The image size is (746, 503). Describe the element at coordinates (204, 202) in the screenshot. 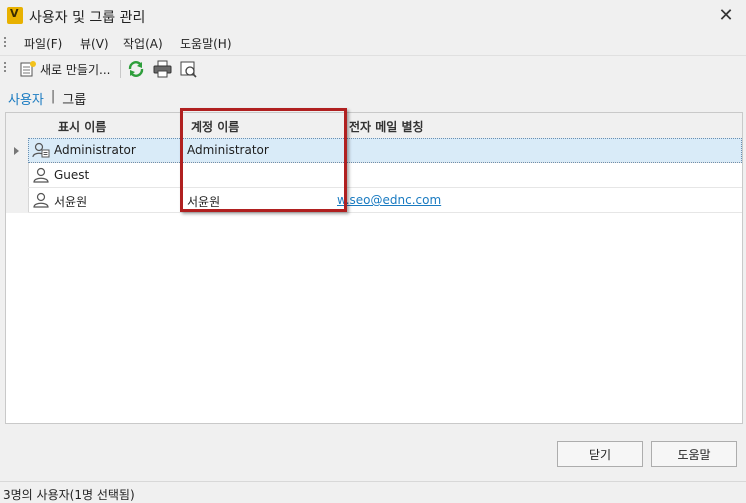

I see `cell-account-name: 서윤원` at that location.